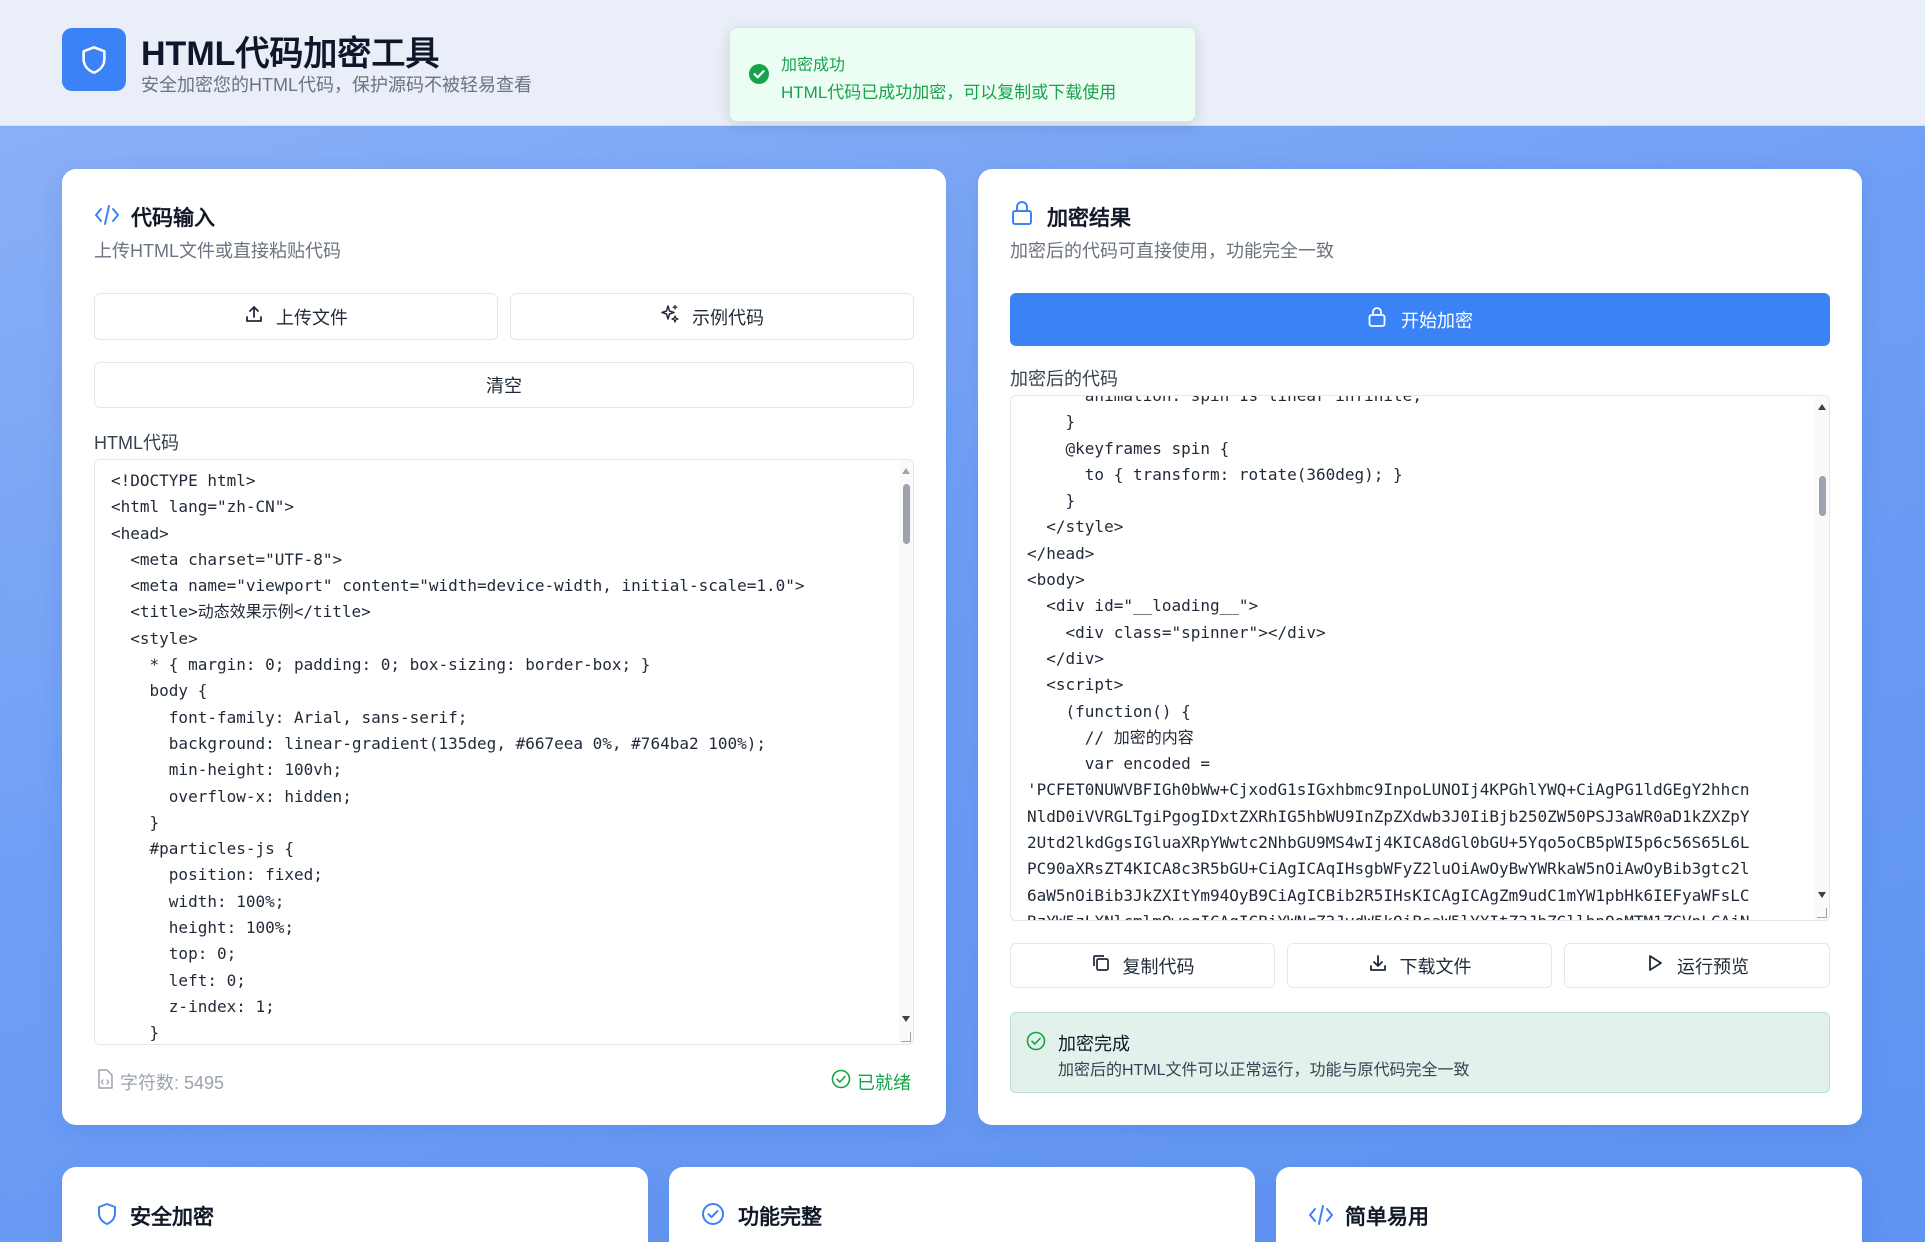  Describe the element at coordinates (962, 74) in the screenshot. I see `success-toast: 加密成功 HTML代码已成功加密，可以复制或下载使用` at that location.